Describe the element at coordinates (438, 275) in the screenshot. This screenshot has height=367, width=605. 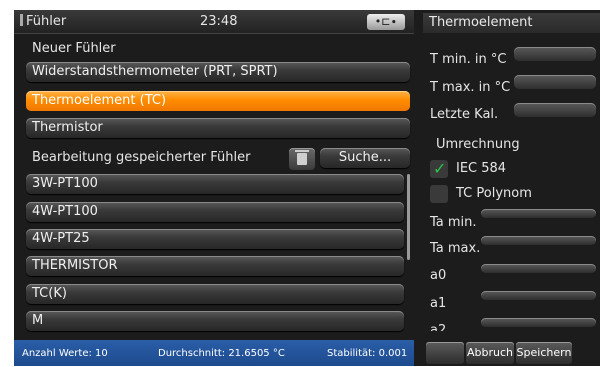
I see `a0-label: a0` at that location.